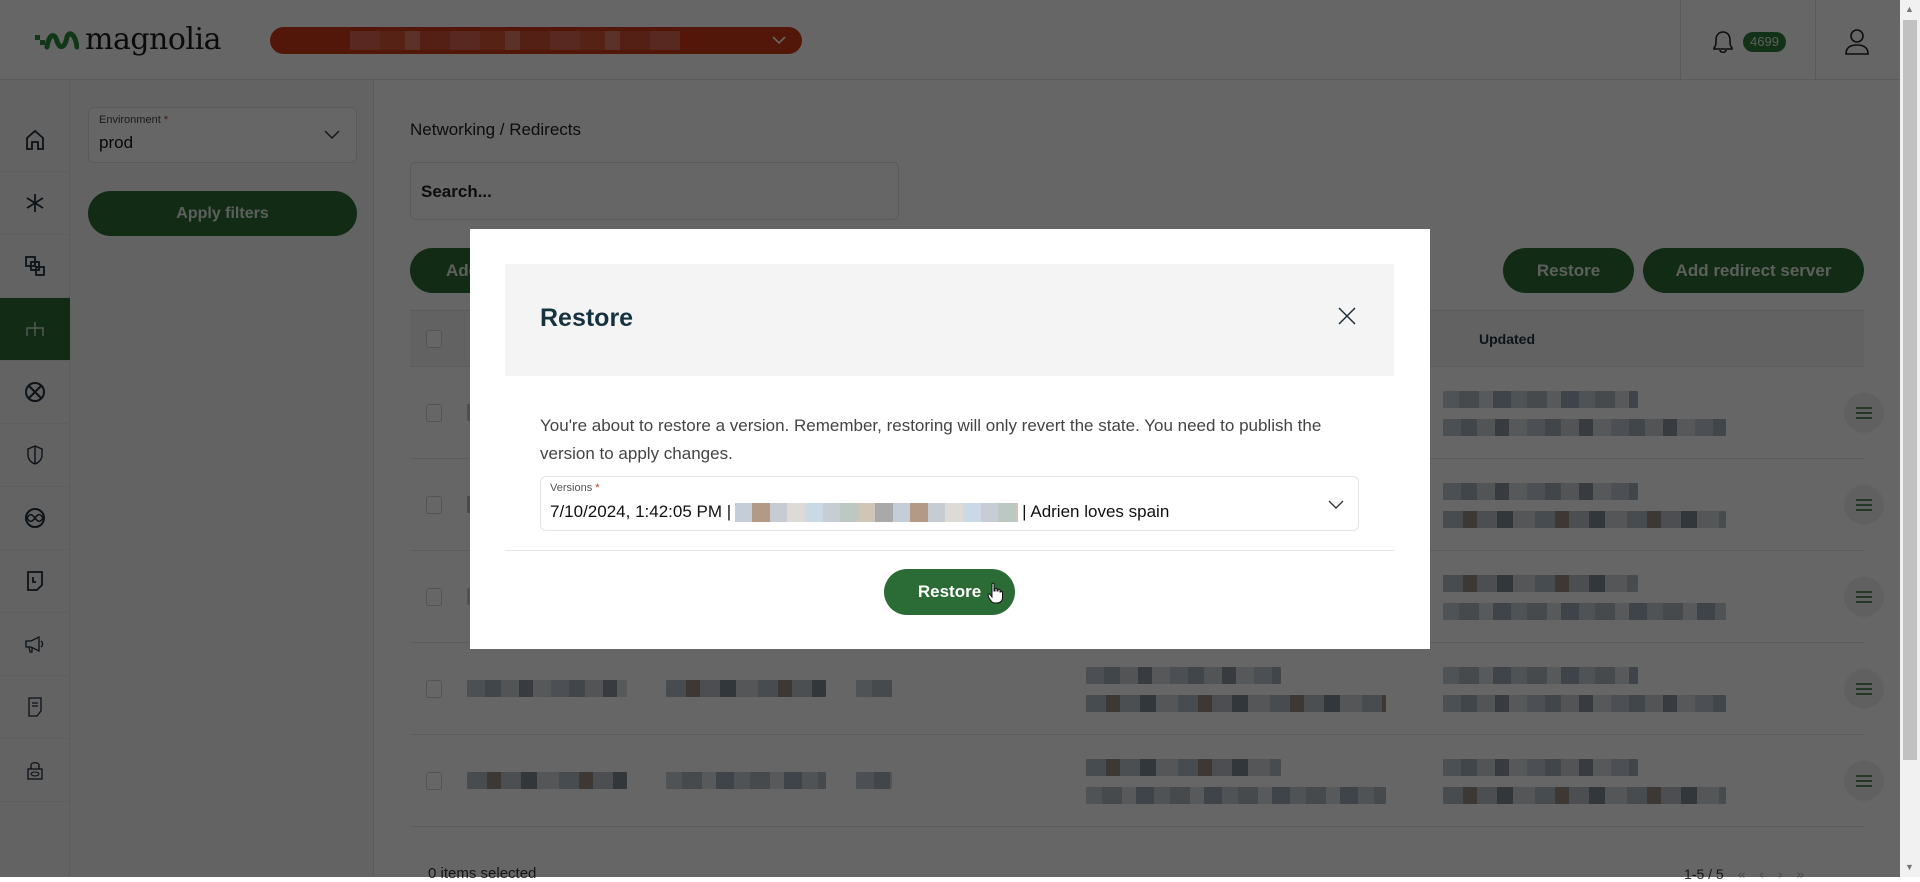  What do you see at coordinates (575, 488) in the screenshot?
I see `versions-label: Versions *` at bounding box center [575, 488].